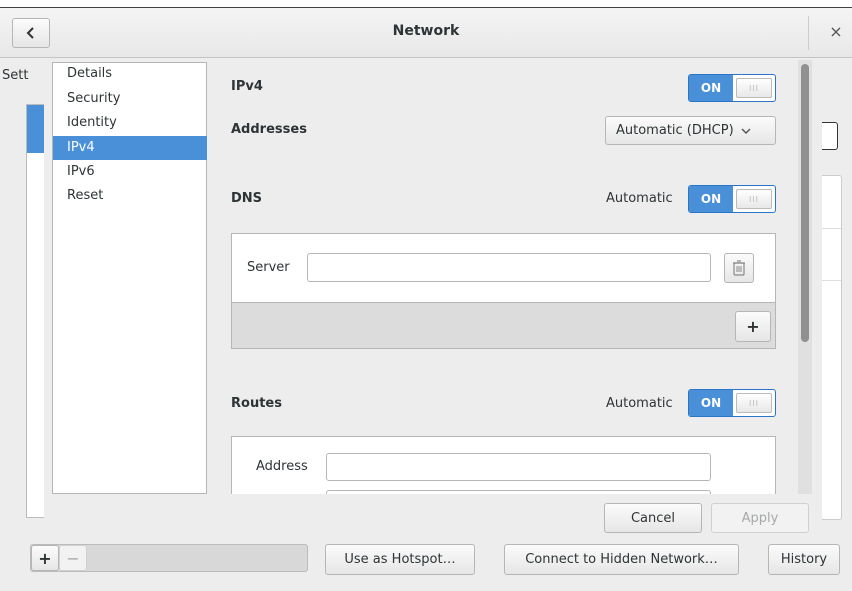 The image size is (852, 591). What do you see at coordinates (15, 75) in the screenshot?
I see `settings-label: Sett` at bounding box center [15, 75].